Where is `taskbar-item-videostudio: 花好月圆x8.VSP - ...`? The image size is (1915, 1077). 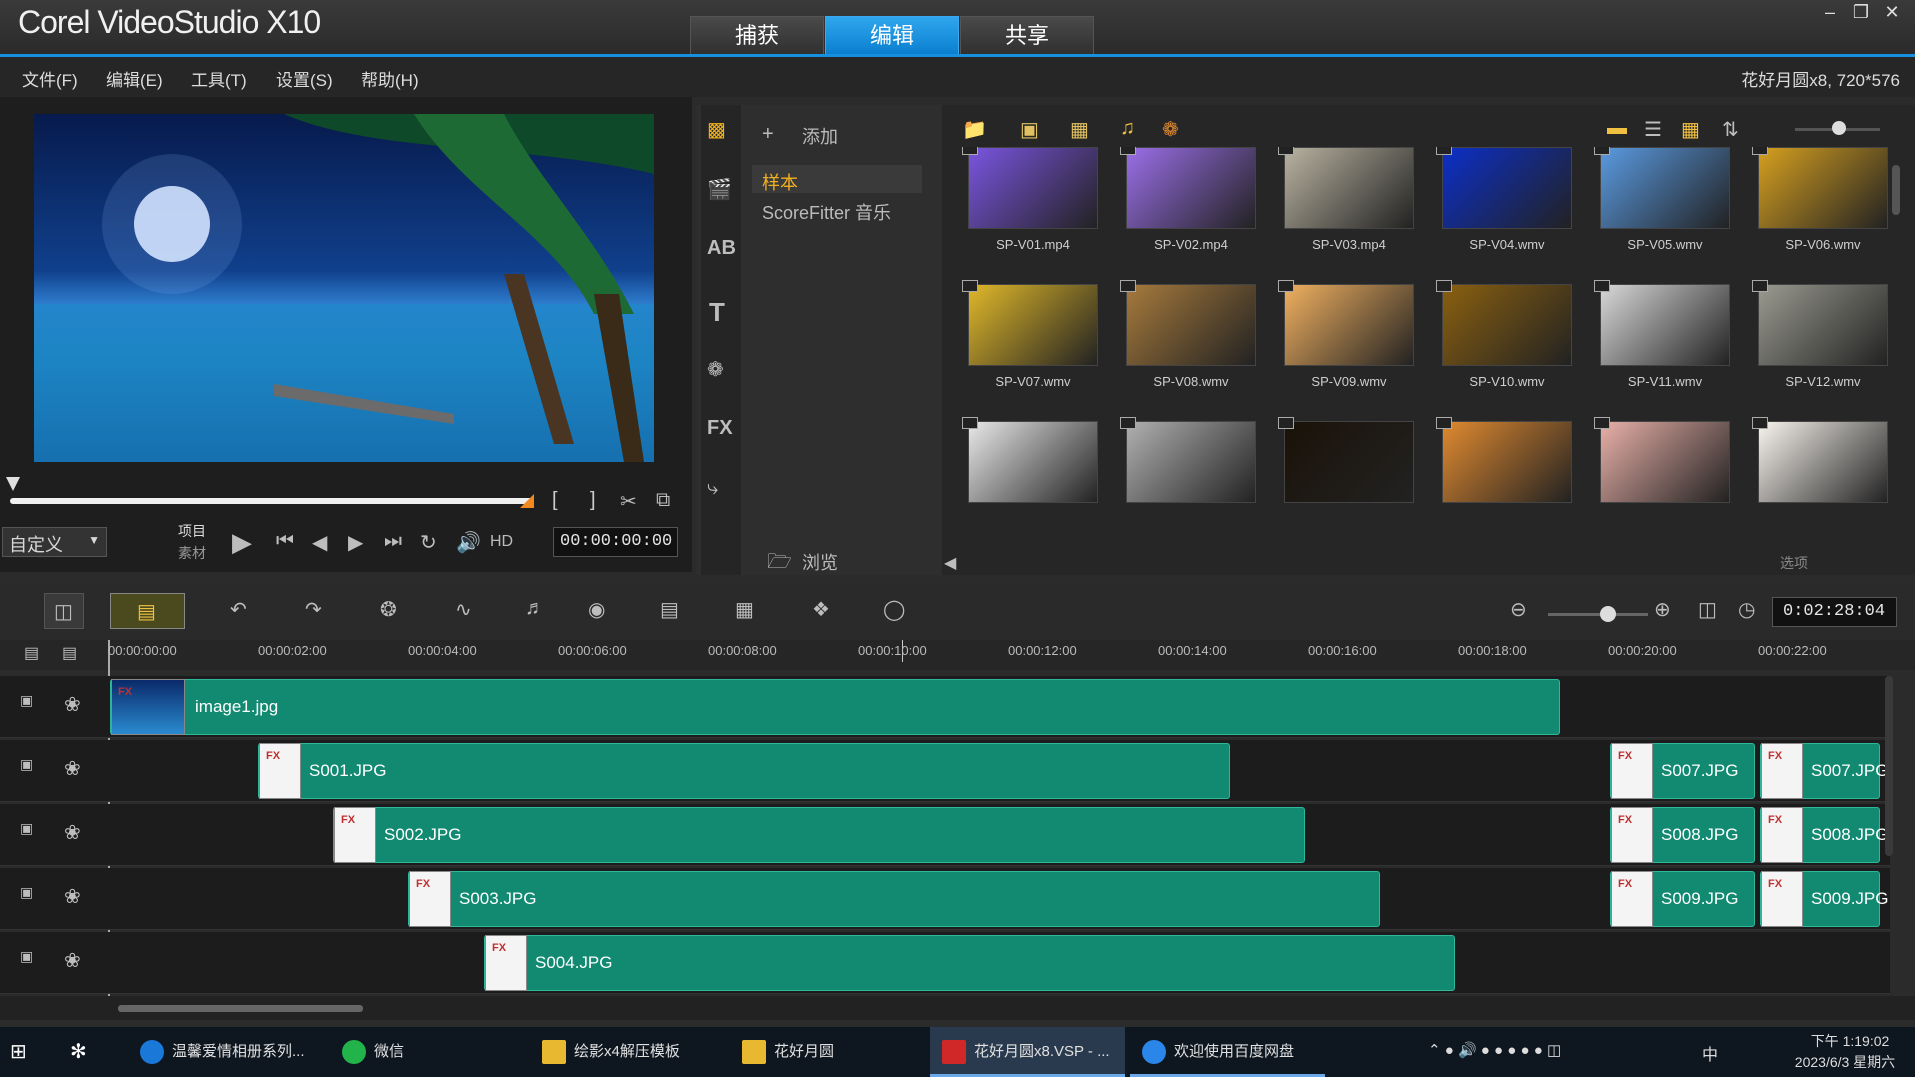
taskbar-item-videostudio: 花好月圆x8.VSP - ... is located at coordinates (1027, 1052).